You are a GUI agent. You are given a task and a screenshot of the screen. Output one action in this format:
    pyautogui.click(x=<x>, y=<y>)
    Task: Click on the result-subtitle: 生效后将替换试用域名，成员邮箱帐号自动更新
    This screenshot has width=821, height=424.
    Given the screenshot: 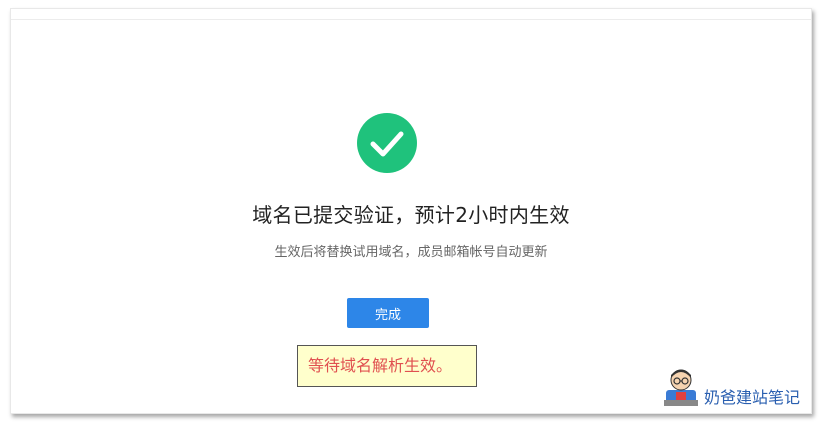 What is the action you would take?
    pyautogui.click(x=411, y=252)
    